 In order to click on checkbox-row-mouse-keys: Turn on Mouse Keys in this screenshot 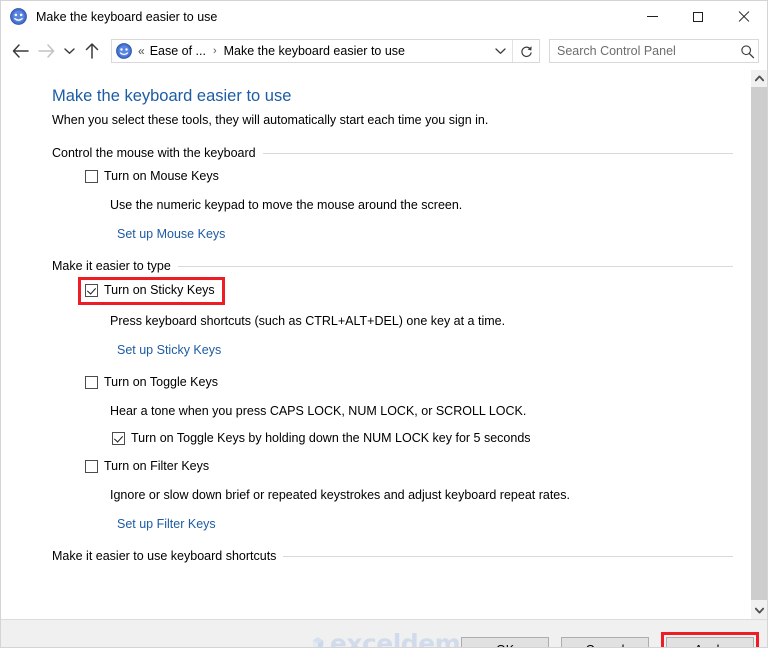, I will do `click(417, 176)`.